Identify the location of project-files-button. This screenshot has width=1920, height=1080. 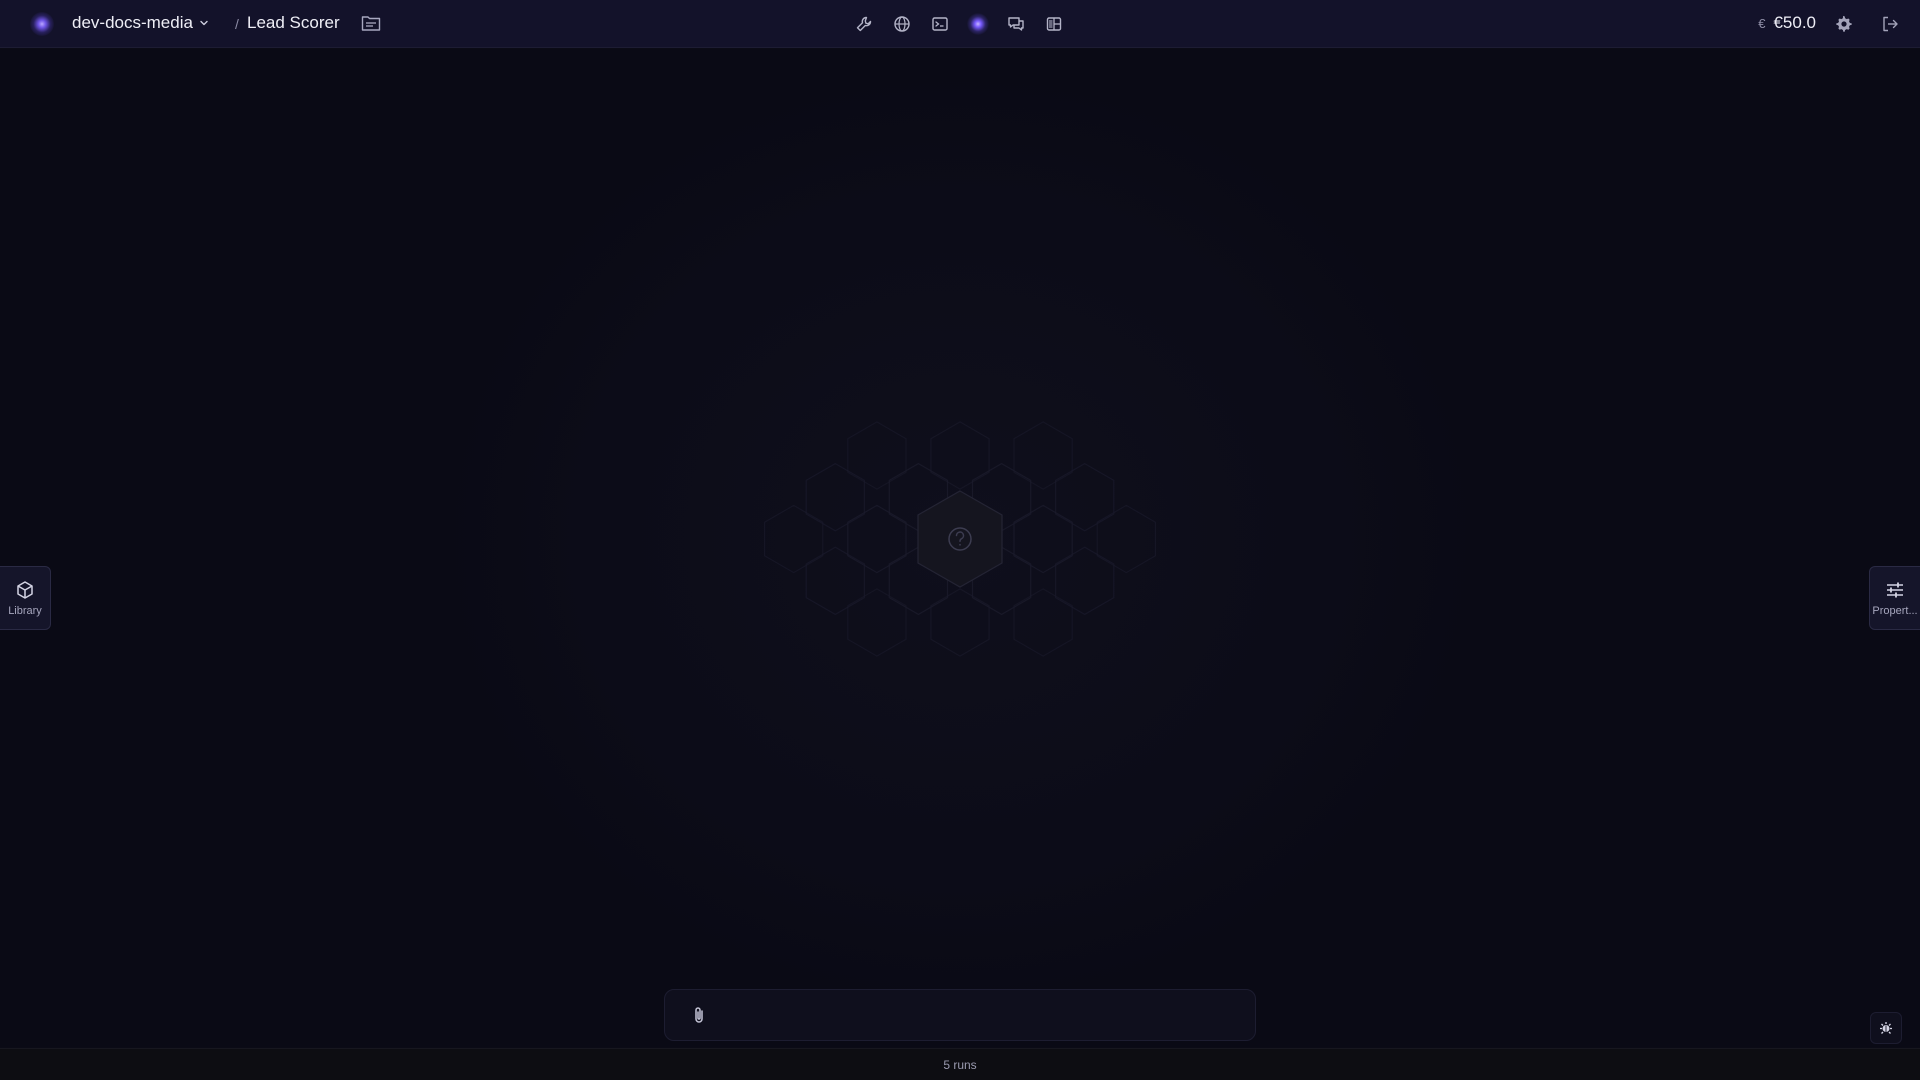
(371, 23).